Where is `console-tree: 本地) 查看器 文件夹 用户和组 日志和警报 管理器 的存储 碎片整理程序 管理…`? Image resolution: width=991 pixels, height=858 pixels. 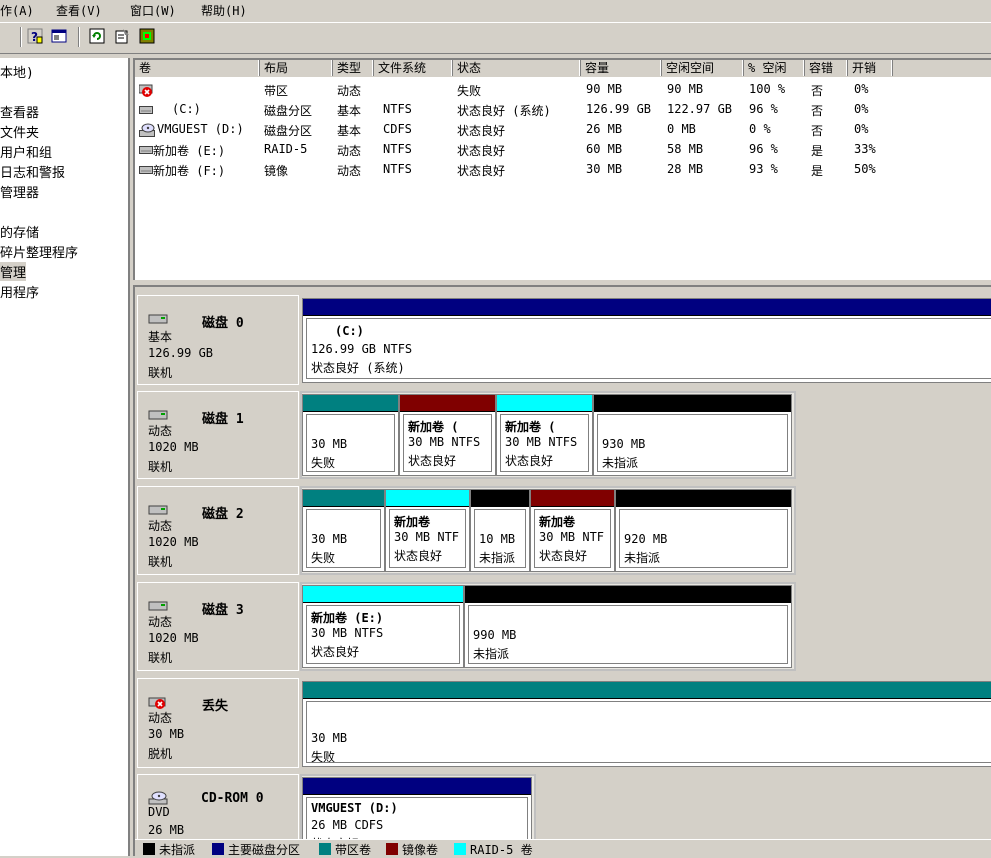 console-tree: 本地) 查看器 文件夹 用户和组 日志和警报 管理器 的存储 碎片整理程序 管理… is located at coordinates (65, 457).